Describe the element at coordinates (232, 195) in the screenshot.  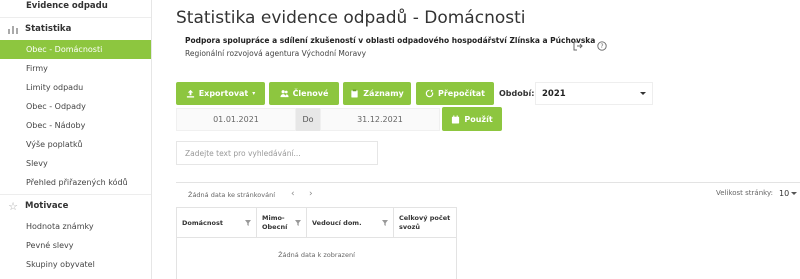
I see `no-paging-text: Žádná data ke stránkování` at that location.